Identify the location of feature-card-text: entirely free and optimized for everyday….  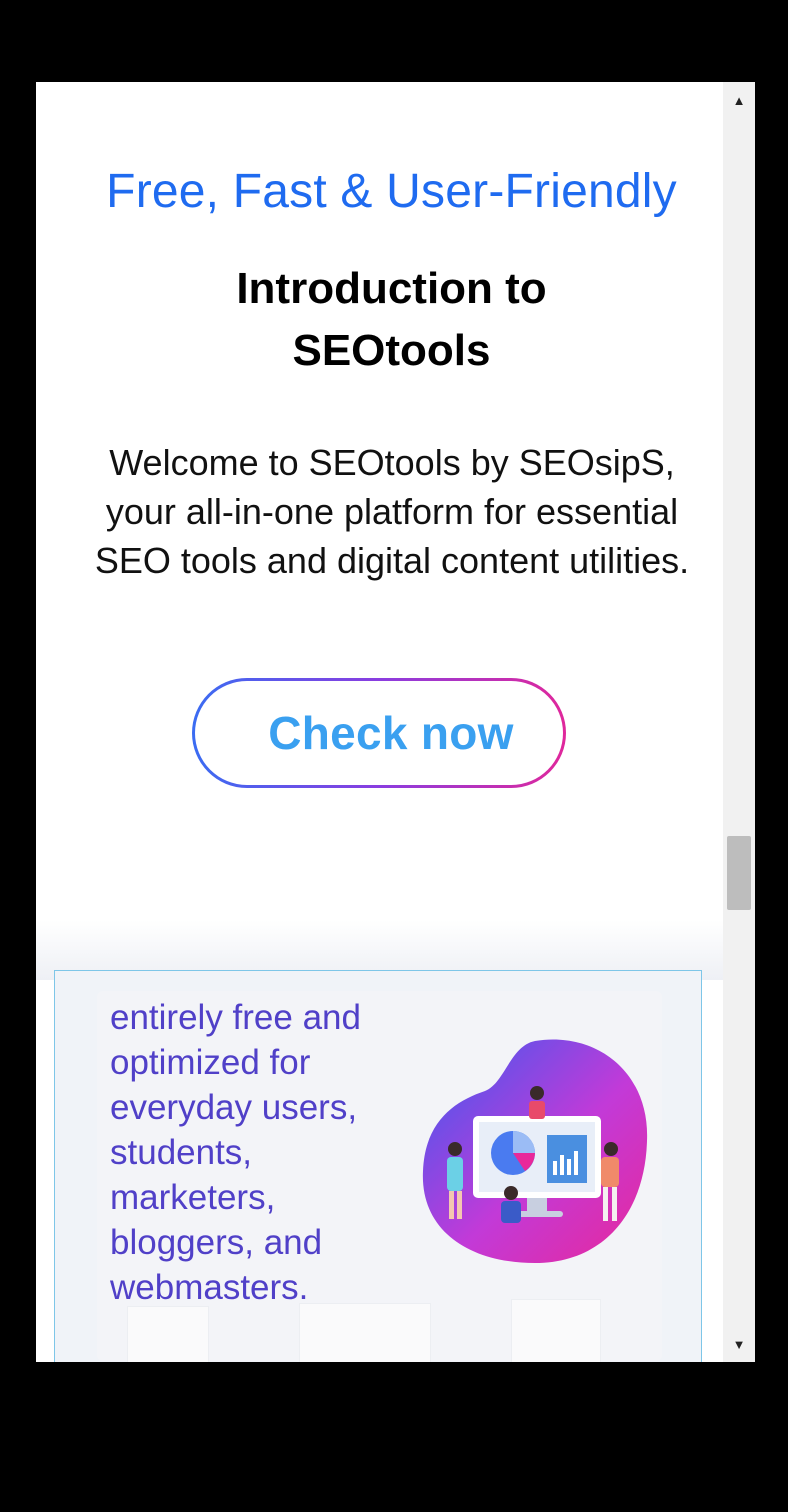
(235, 1152).